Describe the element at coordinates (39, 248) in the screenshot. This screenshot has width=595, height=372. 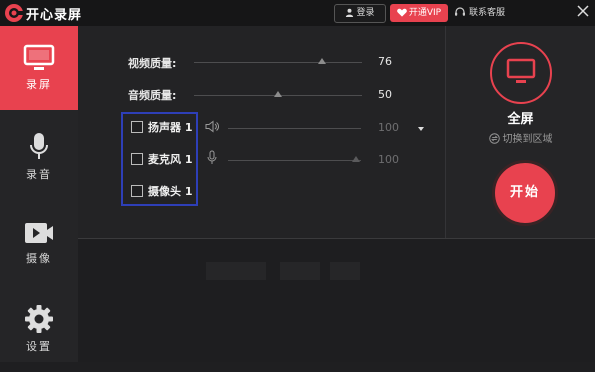
I see `sidebar-item-camera: 摄像` at that location.